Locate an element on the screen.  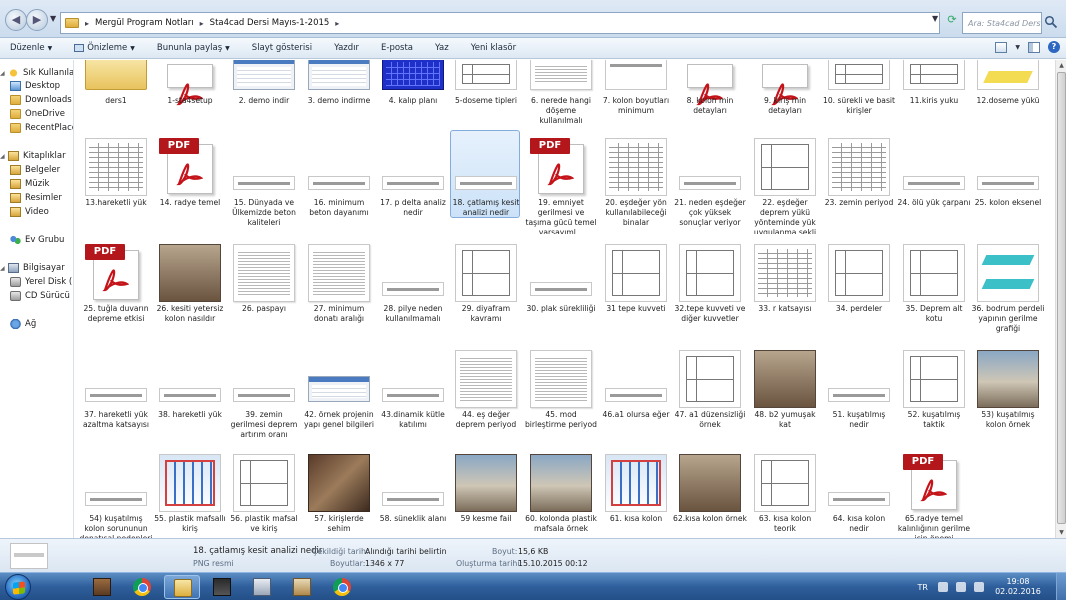
file-item: 64. kısa kolon nedir is located at coordinates (862, 493).